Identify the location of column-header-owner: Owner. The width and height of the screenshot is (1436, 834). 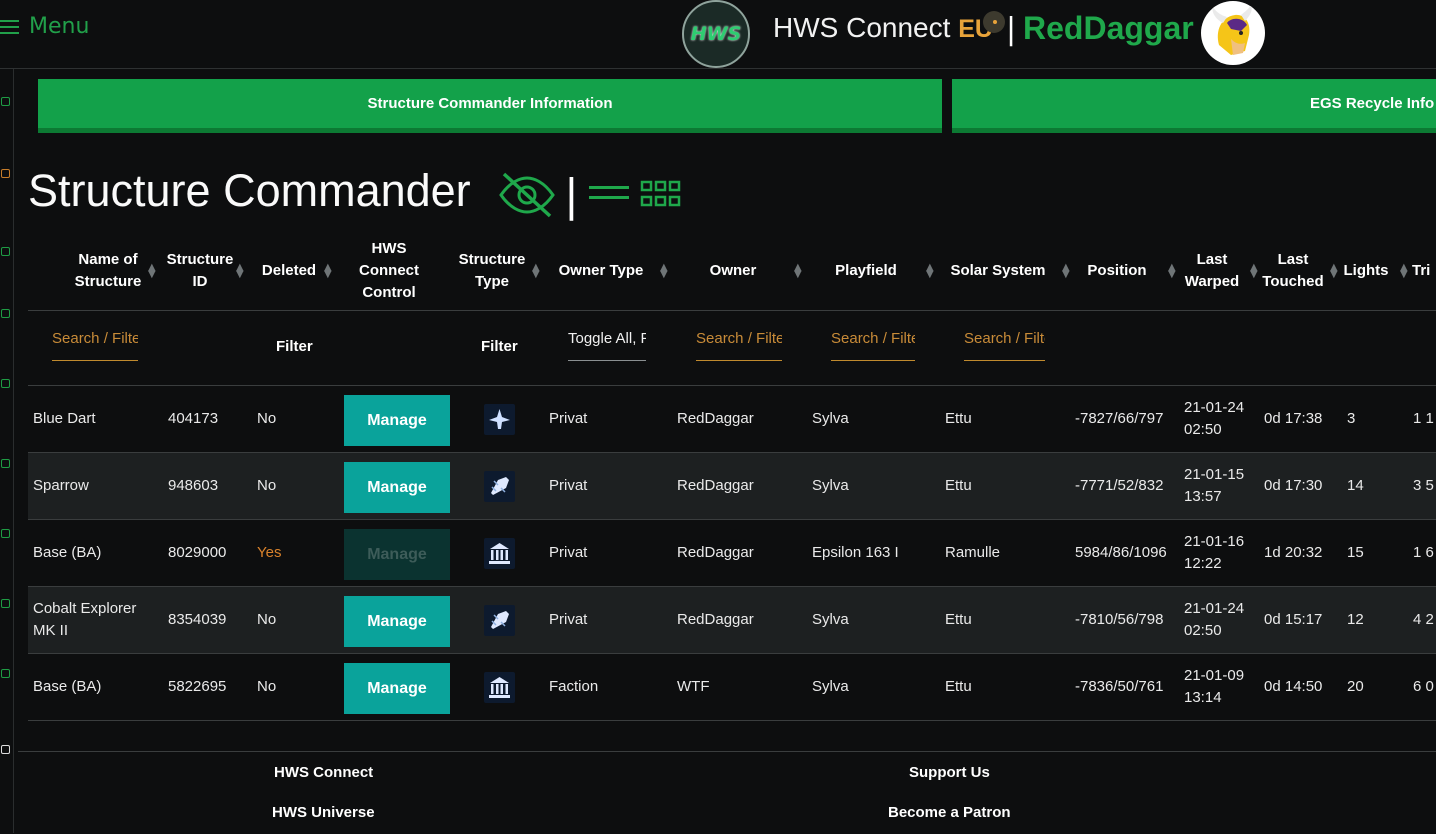
(733, 271).